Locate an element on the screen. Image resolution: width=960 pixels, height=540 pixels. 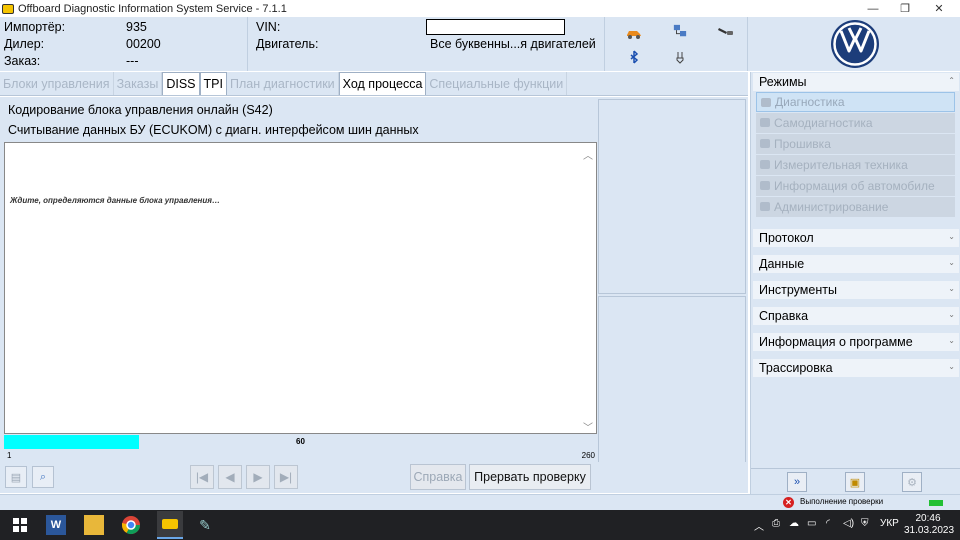
maximize-icon: ❐ is located at coordinates (905, 8).